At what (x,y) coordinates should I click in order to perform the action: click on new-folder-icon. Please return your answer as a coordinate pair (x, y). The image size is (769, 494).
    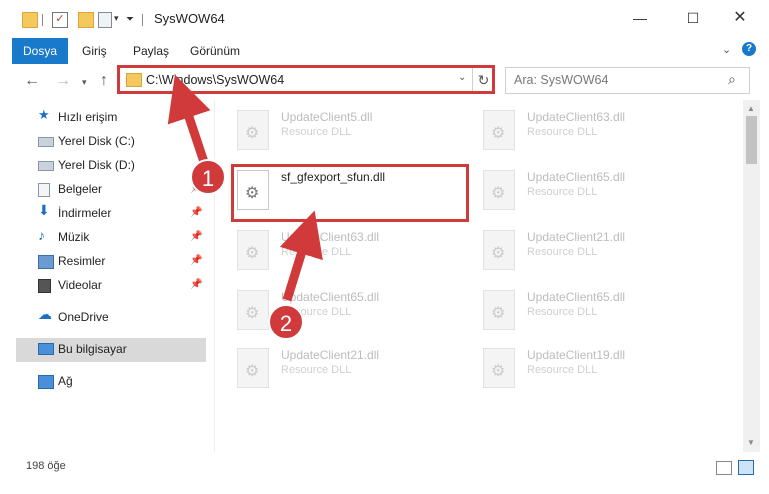
    Looking at the image, I should click on (86, 20).